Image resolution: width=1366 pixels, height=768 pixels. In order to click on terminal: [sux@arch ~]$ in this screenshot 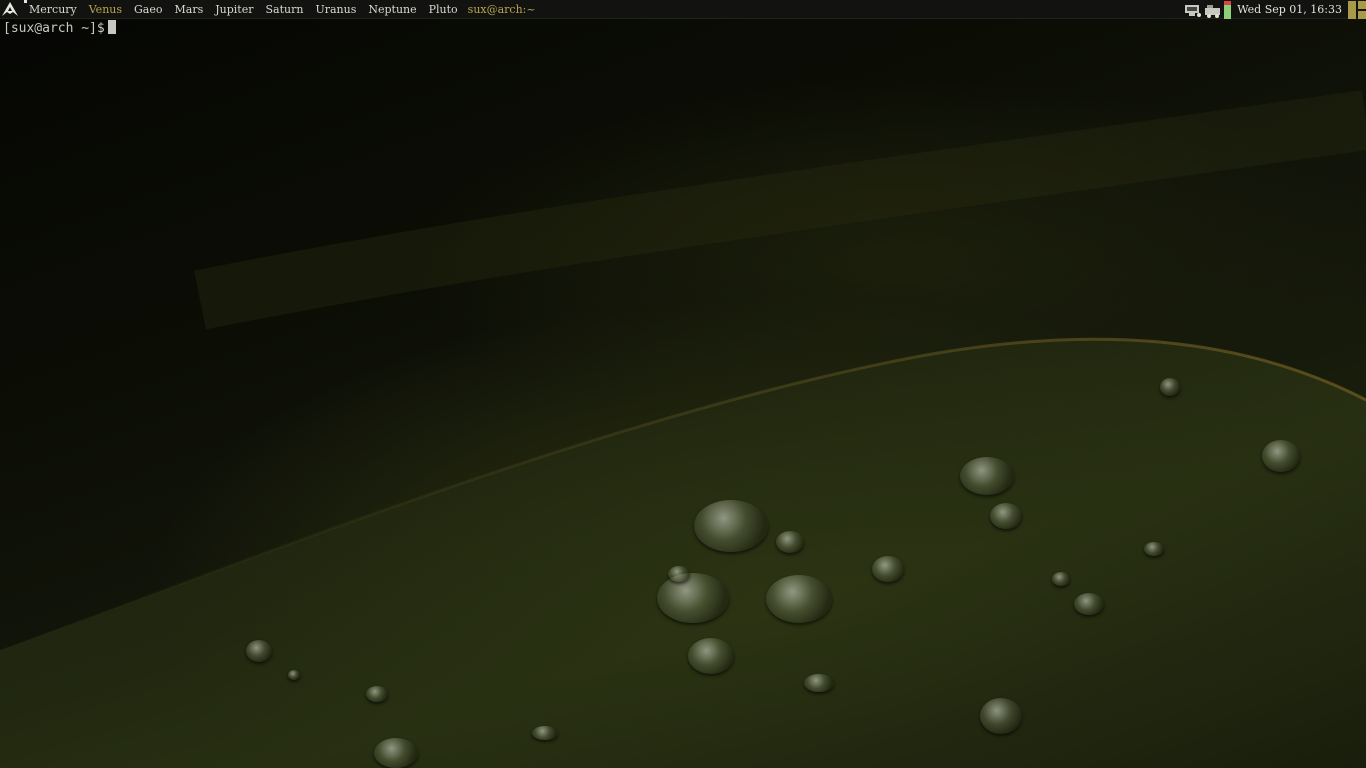, I will do `click(59, 28)`.